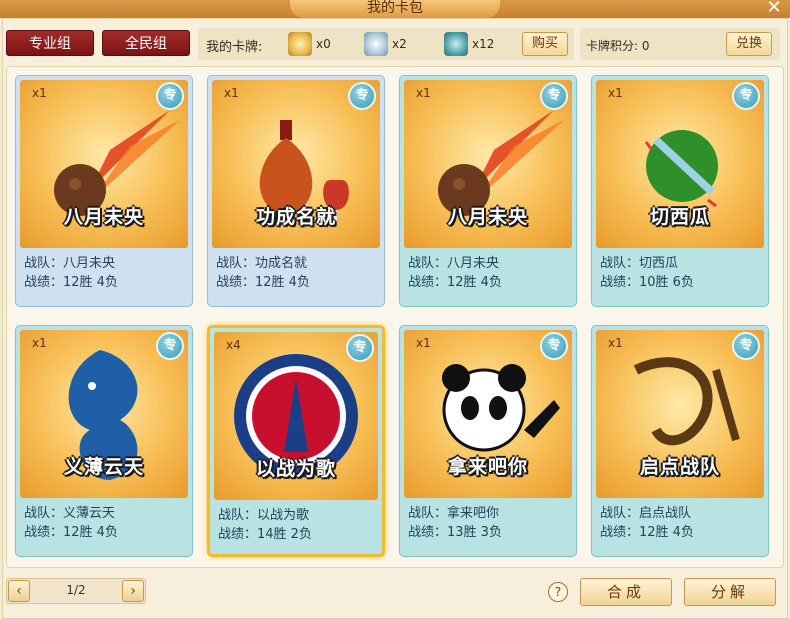 The height and width of the screenshot is (619, 790). I want to click on teal-card-icon, so click(456, 44).